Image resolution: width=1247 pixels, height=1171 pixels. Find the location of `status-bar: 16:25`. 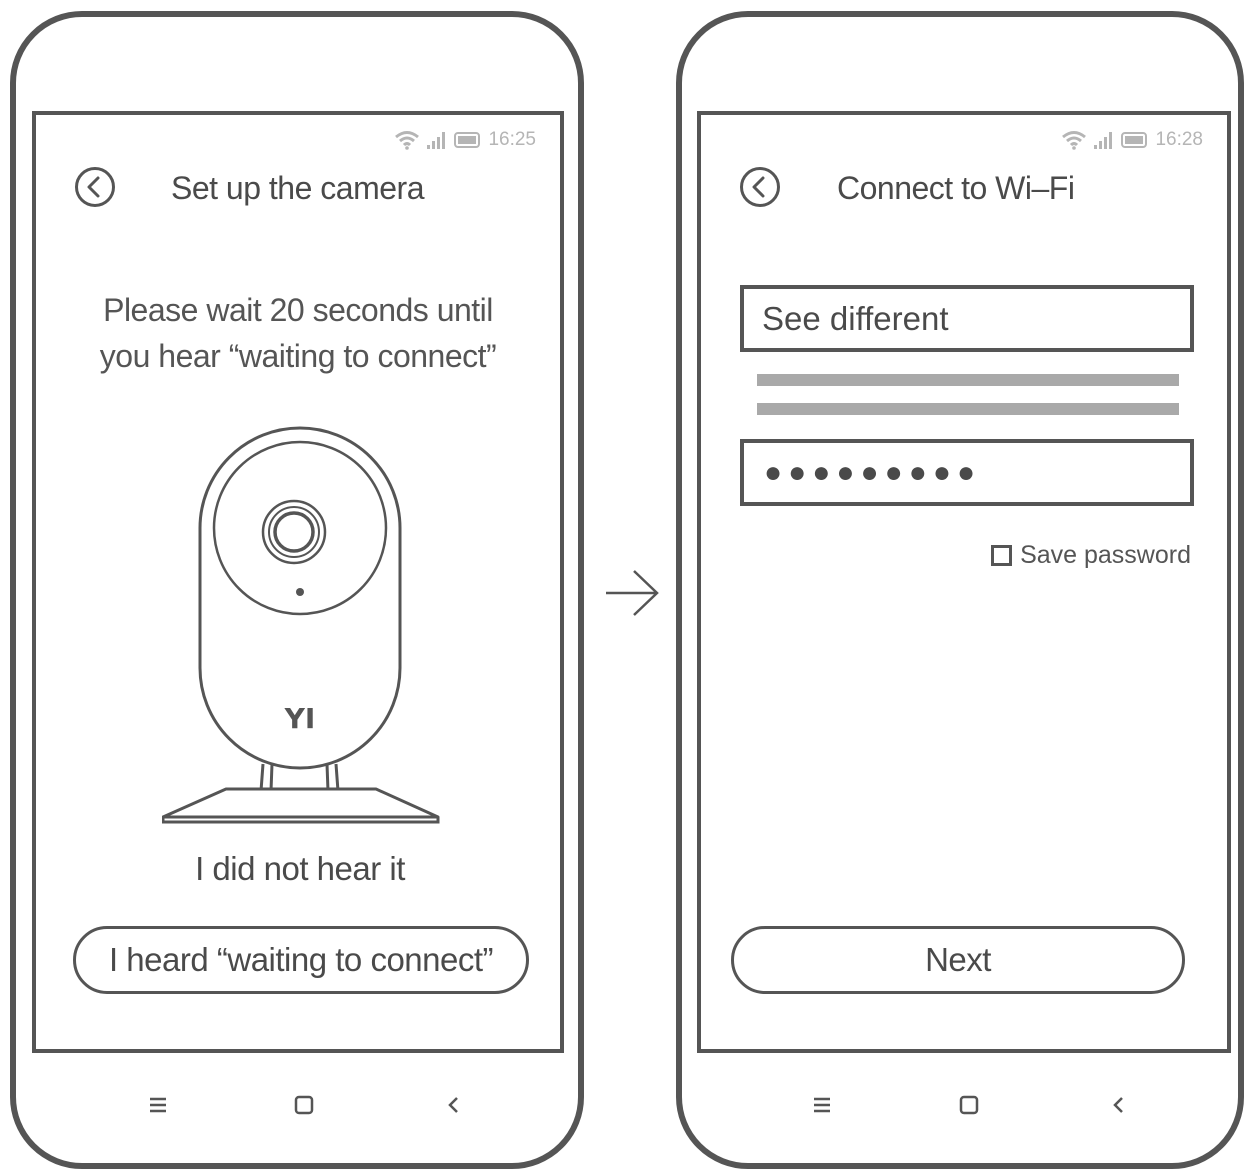

status-bar: 16:25 is located at coordinates (465, 140).